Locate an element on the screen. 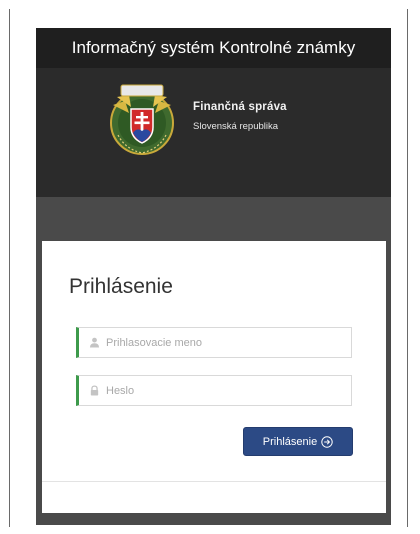 This screenshot has height=534, width=420. login-heading: Prihlásenie is located at coordinates (121, 286).